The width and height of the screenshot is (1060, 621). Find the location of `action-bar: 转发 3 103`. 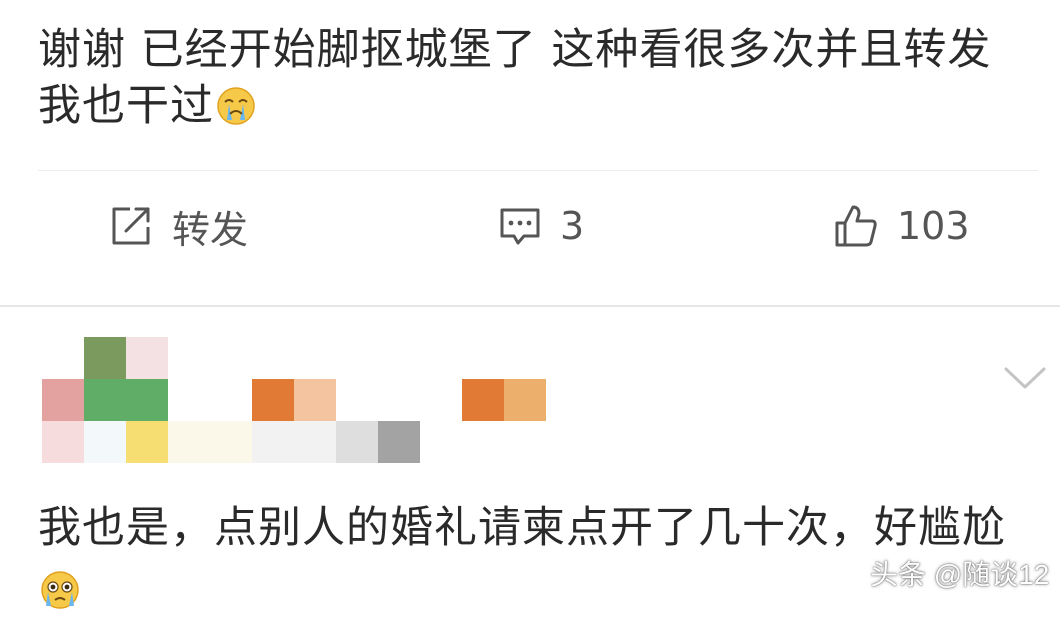

action-bar: 转发 3 103 is located at coordinates (530, 226).